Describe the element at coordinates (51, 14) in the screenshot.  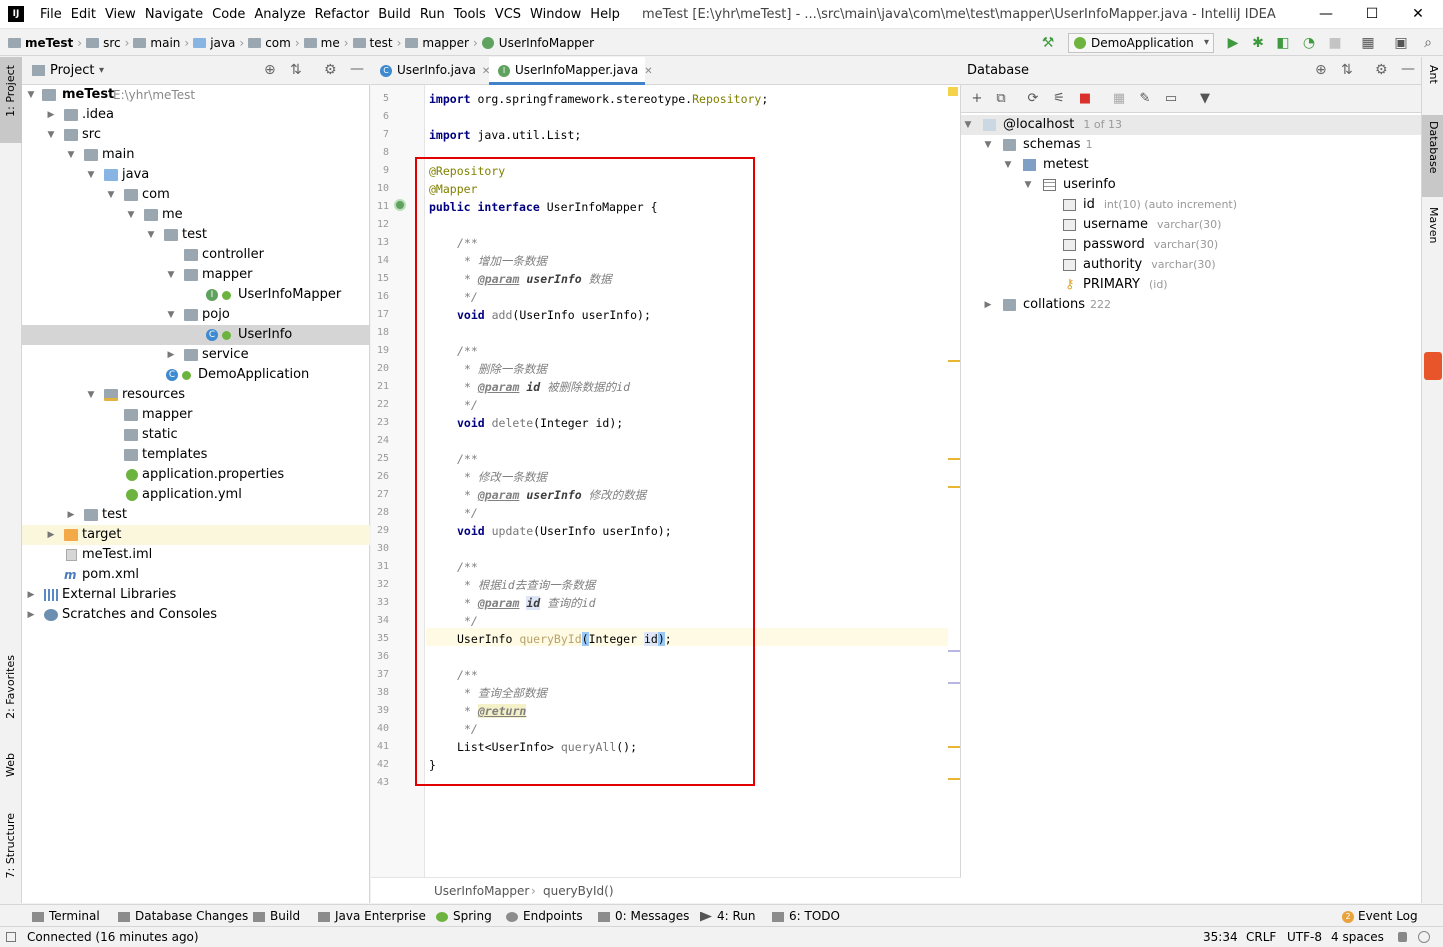
I see `menu-file: File` at that location.